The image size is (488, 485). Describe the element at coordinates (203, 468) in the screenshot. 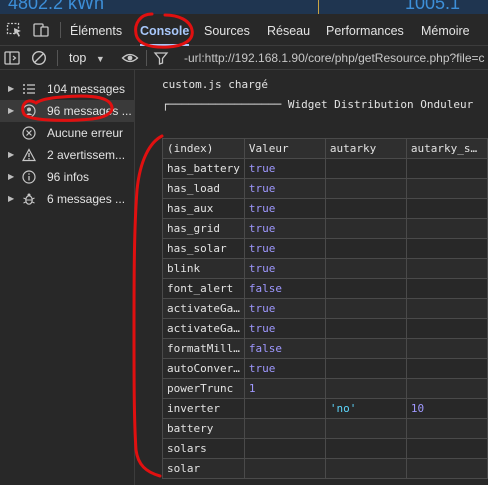

I see `cell-index: solar` at that location.